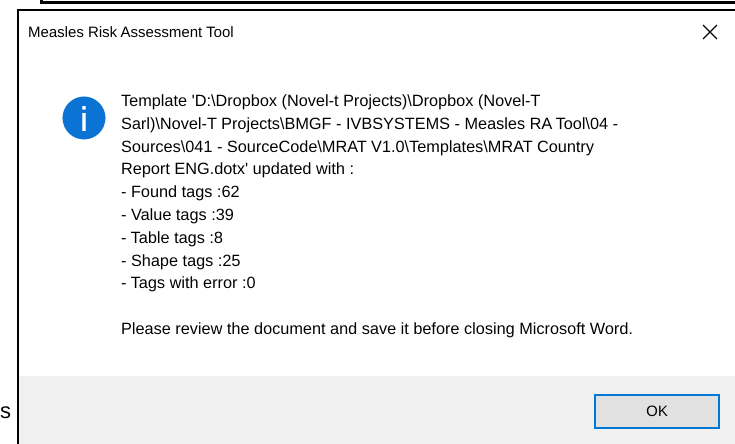 This screenshot has height=444, width=735. What do you see at coordinates (181, 193) in the screenshot?
I see `message-line: - Found tags :62` at bounding box center [181, 193].